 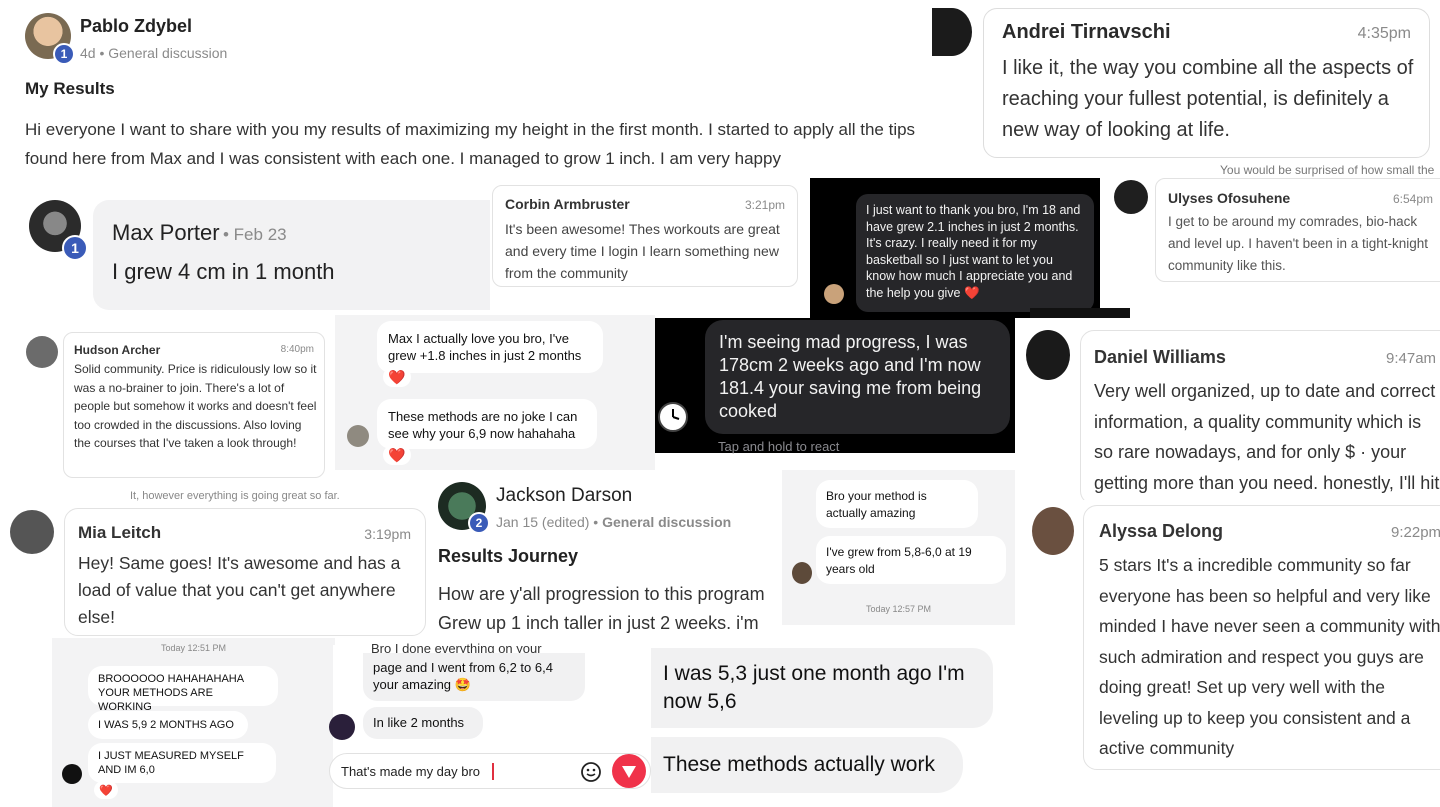 What do you see at coordinates (419, 722) in the screenshot?
I see `message-text: In like 2 months` at bounding box center [419, 722].